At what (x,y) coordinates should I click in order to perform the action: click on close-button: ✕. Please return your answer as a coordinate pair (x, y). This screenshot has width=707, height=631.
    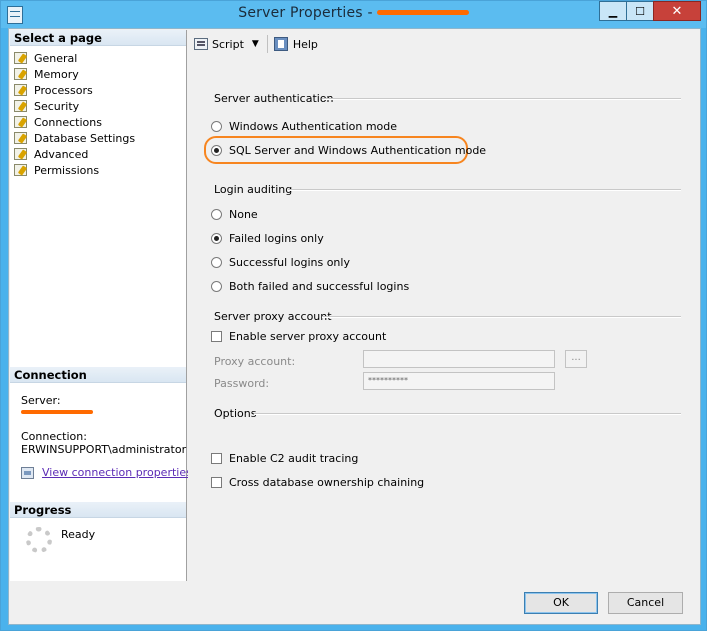
    Looking at the image, I should click on (677, 11).